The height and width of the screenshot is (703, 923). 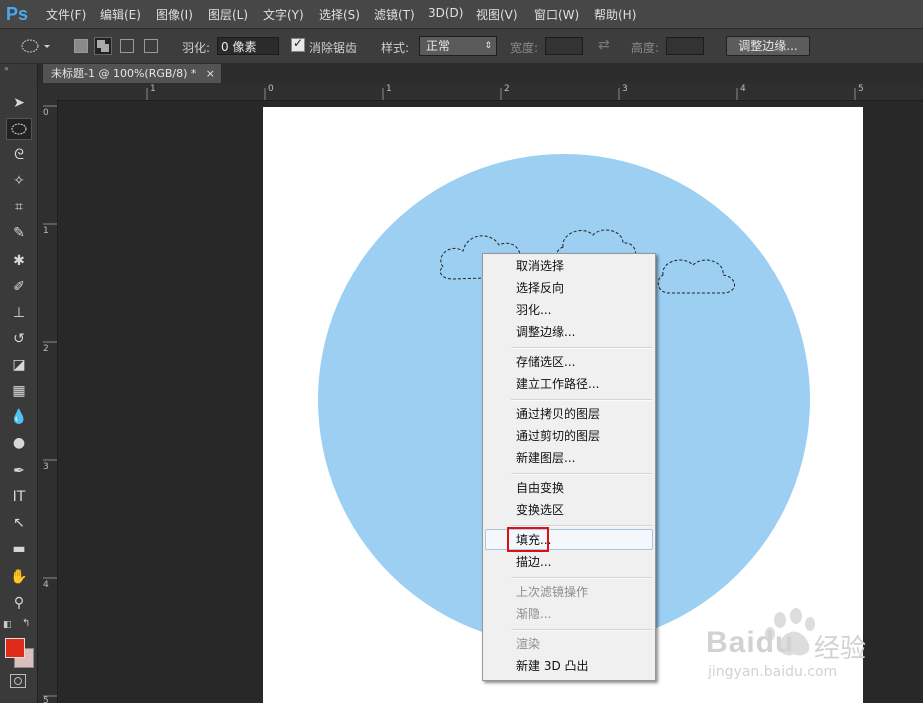 I want to click on lasso-tool-icon: ᘓ, so click(x=19, y=155).